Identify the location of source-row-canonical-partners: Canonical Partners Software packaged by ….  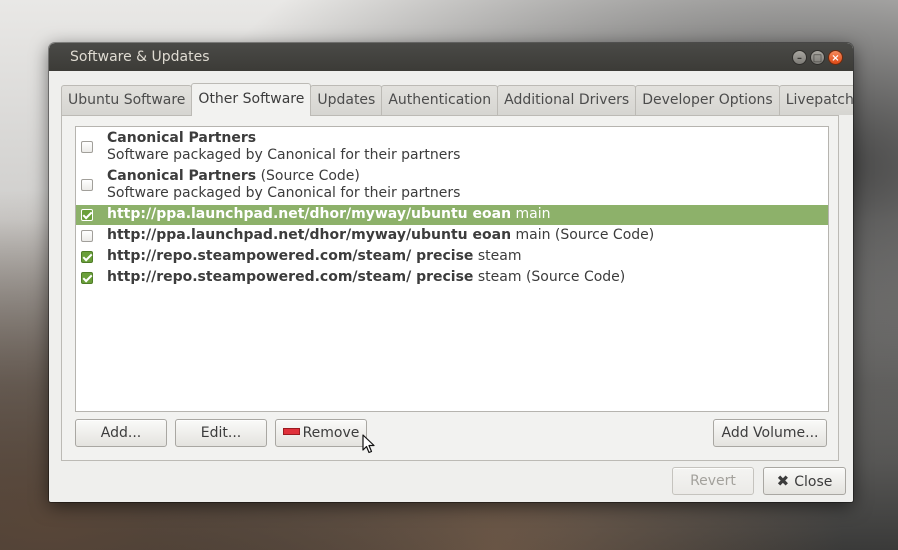
(452, 148).